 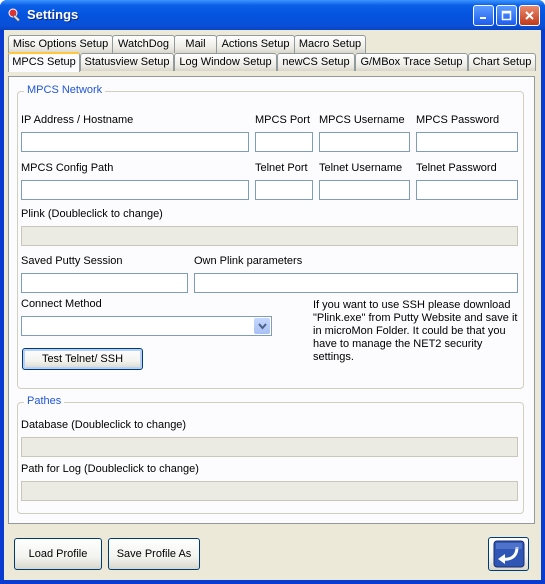 What do you see at coordinates (364, 142) in the screenshot?
I see `mpcs-username-input` at bounding box center [364, 142].